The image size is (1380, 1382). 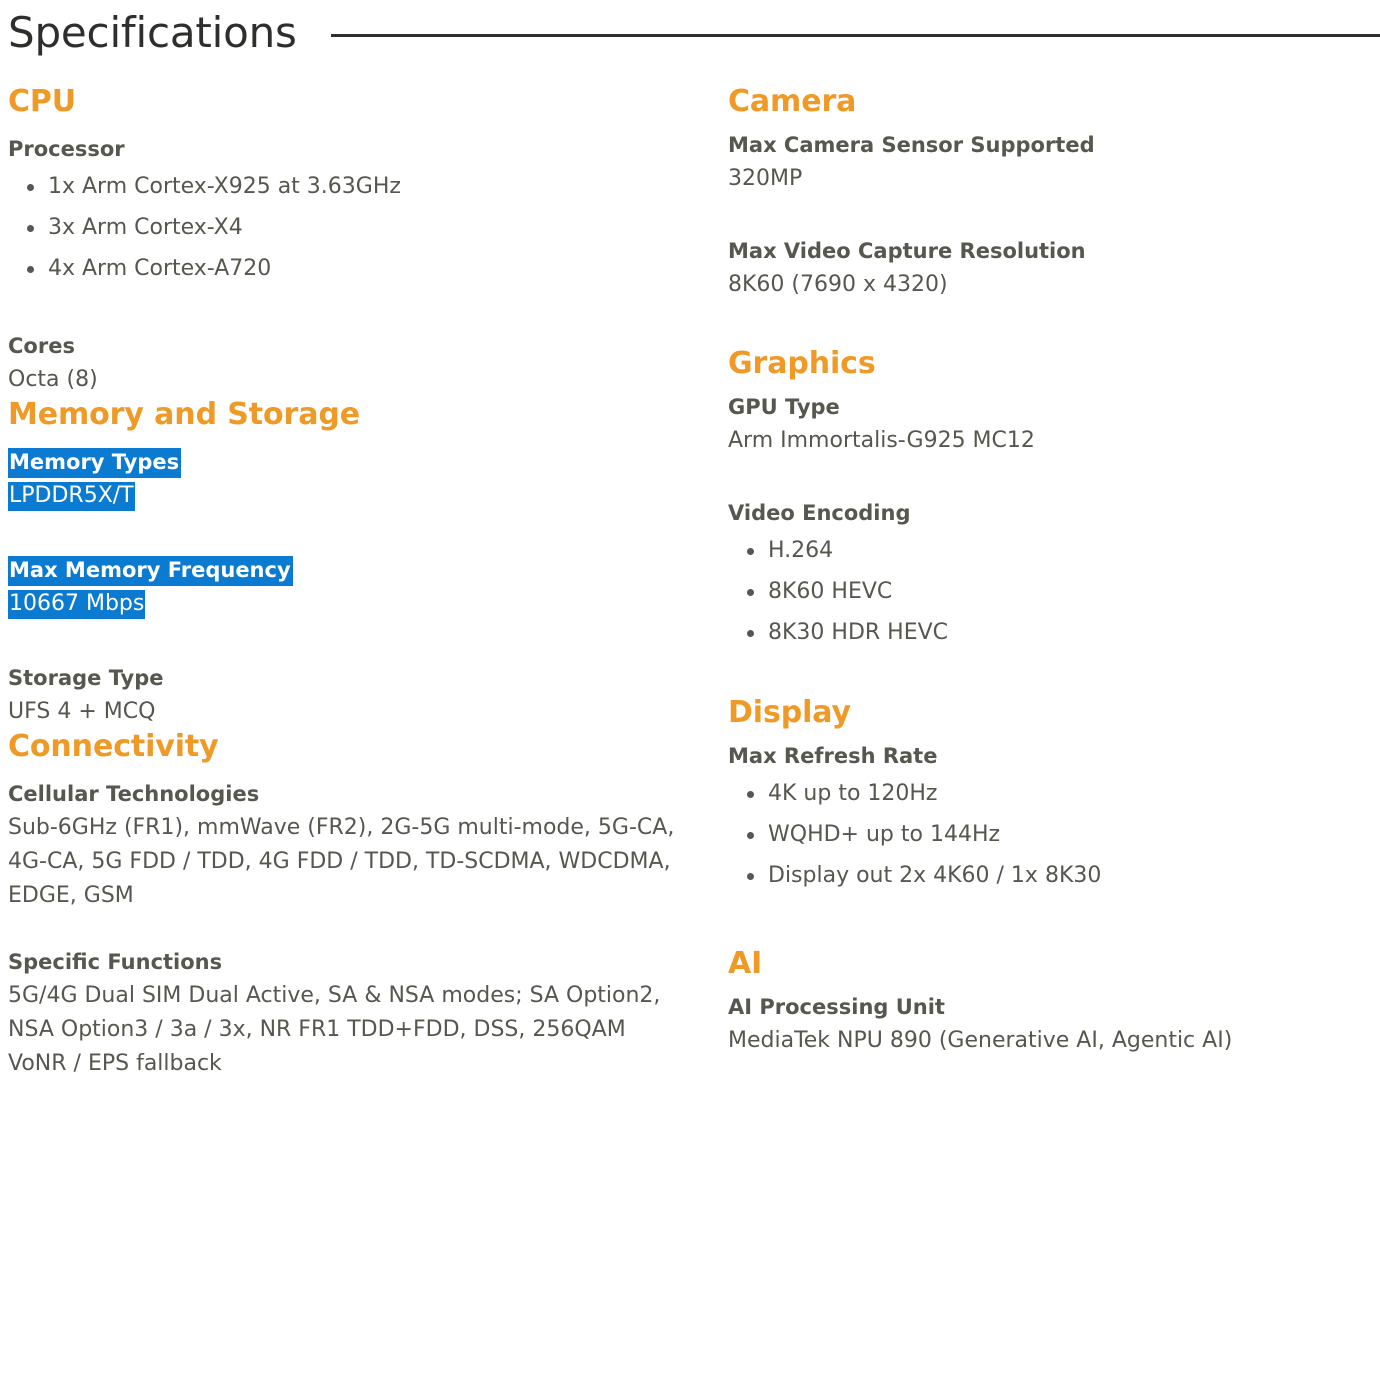 I want to click on spec-gpu-type: GPU Type Arm Immortalis-G925 MC12, so click(x=1054, y=425).